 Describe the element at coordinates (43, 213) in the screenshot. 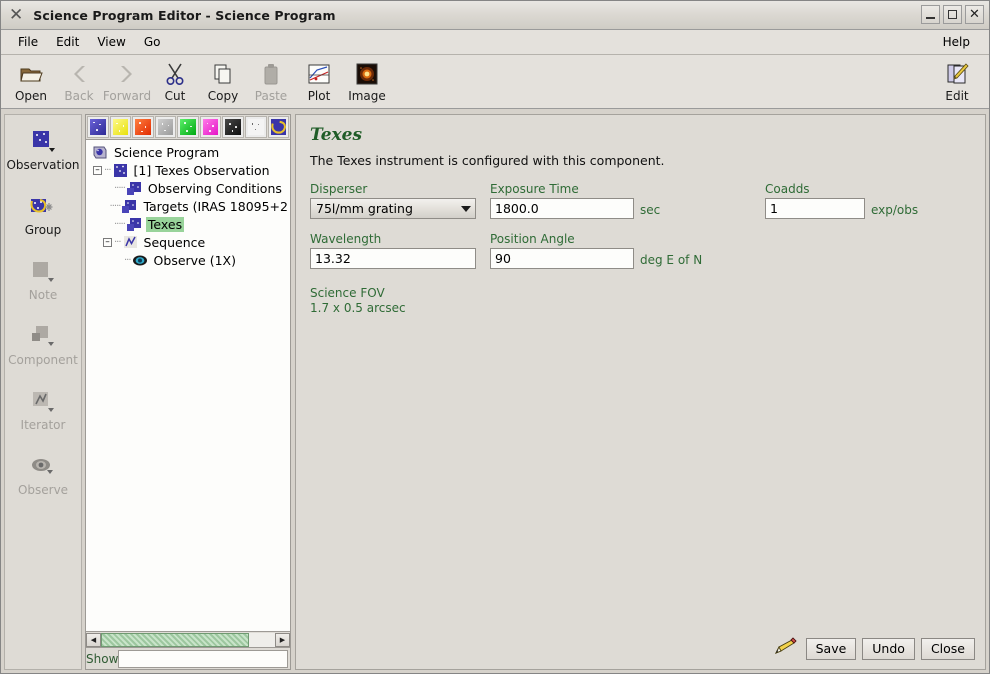

I see `rail-item-group: Group` at that location.